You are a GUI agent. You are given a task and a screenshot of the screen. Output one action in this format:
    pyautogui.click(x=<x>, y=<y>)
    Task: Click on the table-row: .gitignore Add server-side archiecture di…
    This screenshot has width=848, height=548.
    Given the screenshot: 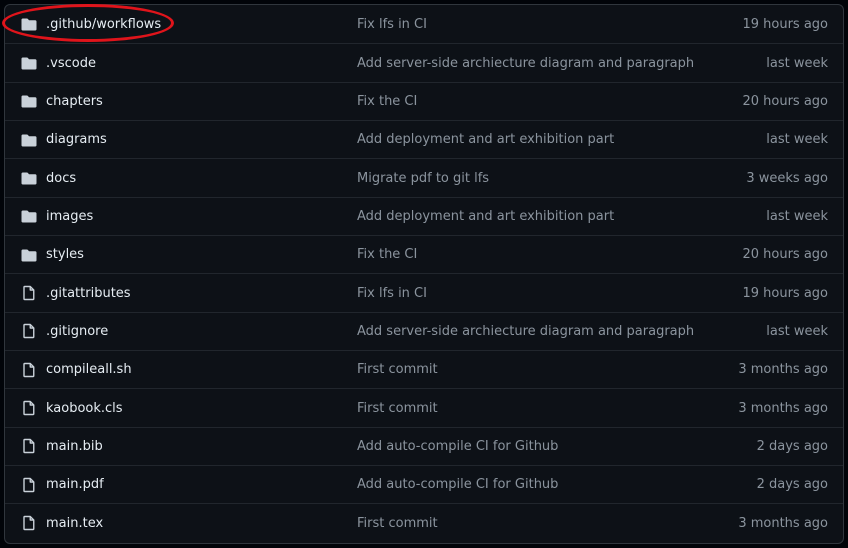 What is the action you would take?
    pyautogui.click(x=424, y=330)
    